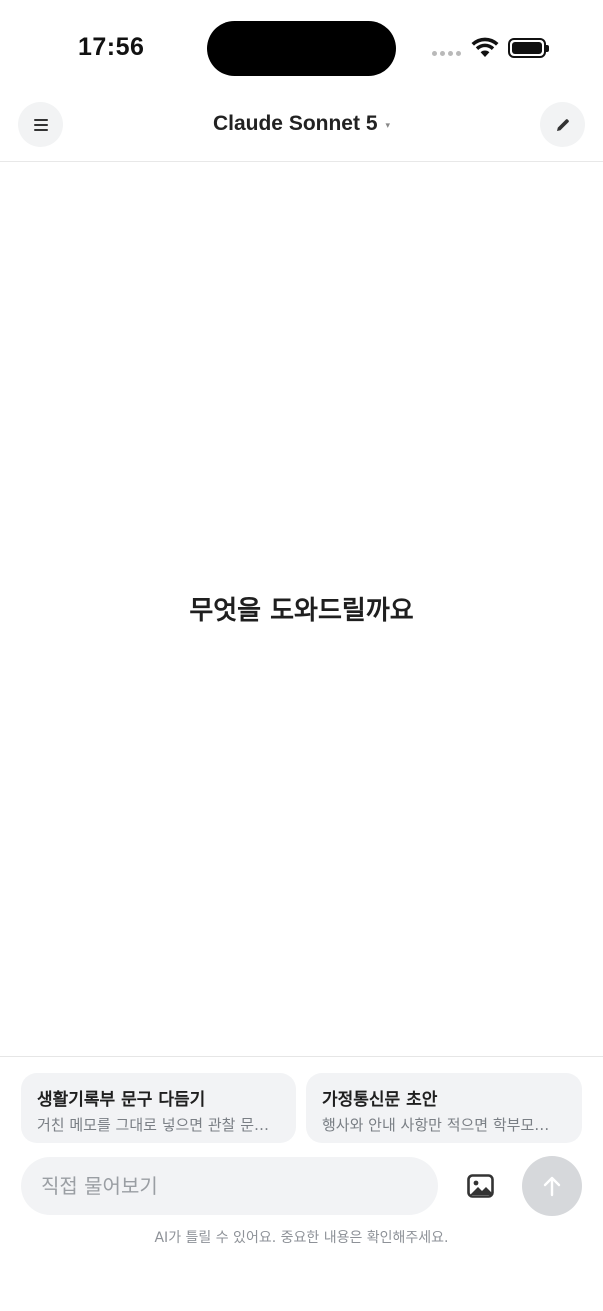  I want to click on app-header: Claude Sonnet 5 ▾, so click(301, 129).